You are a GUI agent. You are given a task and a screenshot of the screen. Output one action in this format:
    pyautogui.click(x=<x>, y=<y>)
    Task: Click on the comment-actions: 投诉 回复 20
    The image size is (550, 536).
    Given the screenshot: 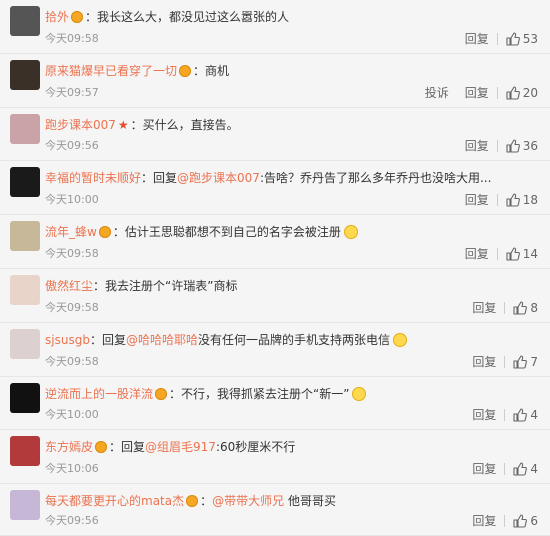 What is the action you would take?
    pyautogui.click(x=477, y=92)
    